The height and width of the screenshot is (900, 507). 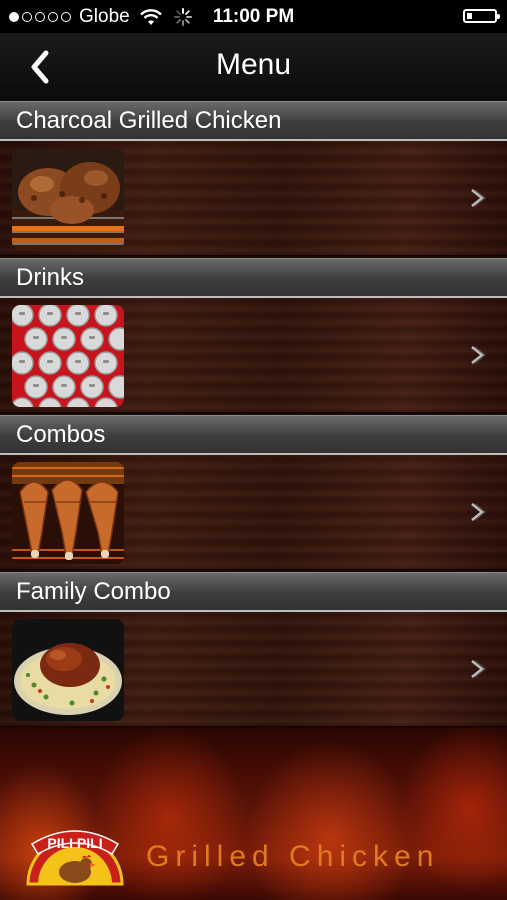 I want to click on grilled-chicken-image, so click(x=68, y=199).